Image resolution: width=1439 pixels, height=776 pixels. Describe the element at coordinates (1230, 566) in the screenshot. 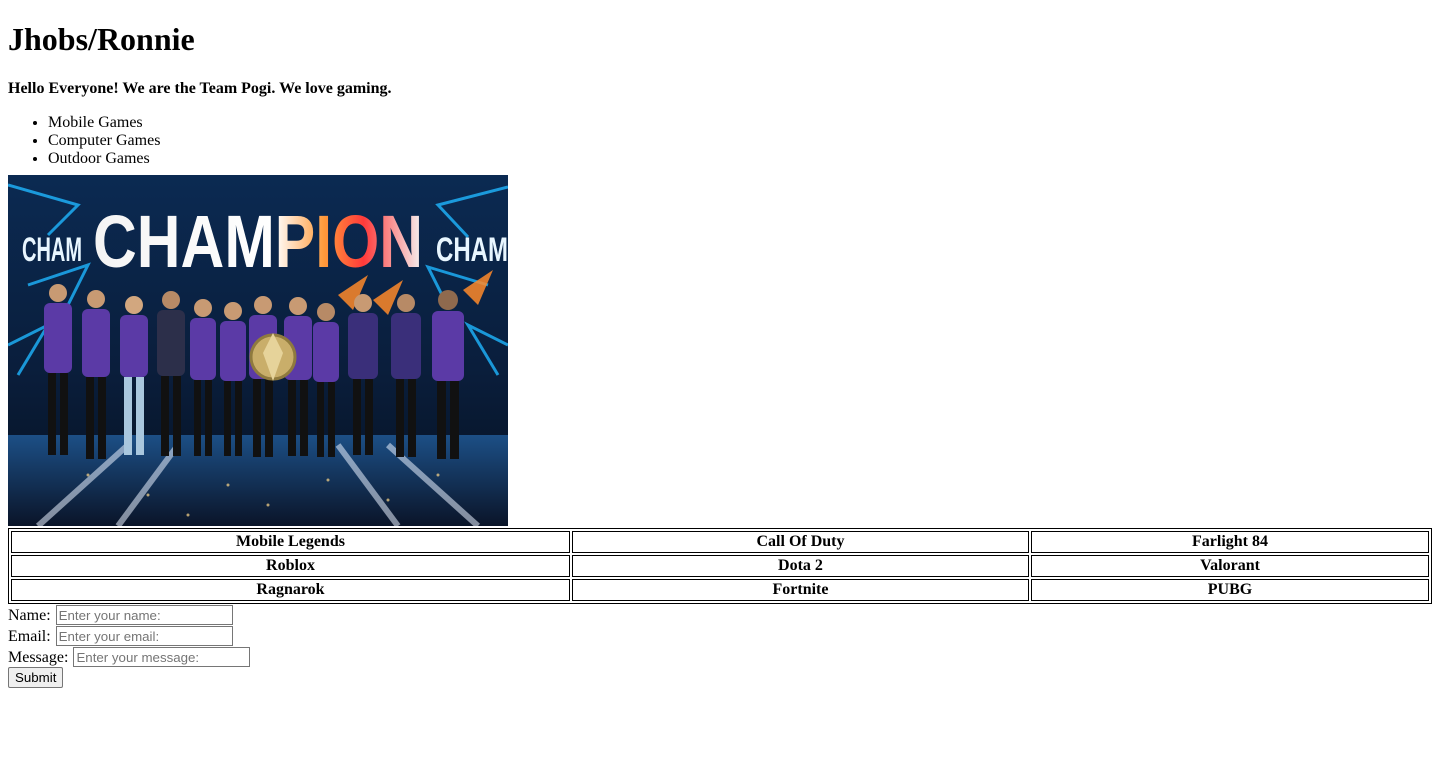

I see `table-cell: Valorant` at that location.